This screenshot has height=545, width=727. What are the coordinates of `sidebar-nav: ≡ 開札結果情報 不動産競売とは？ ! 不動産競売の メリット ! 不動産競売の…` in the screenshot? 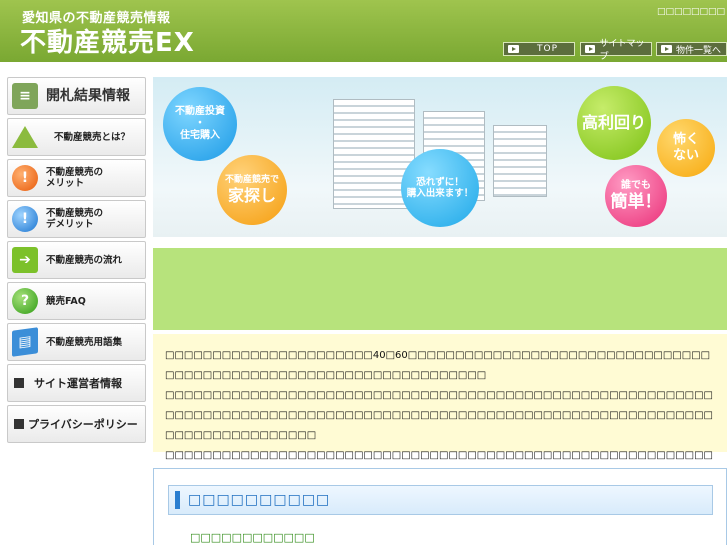 It's located at (76, 261).